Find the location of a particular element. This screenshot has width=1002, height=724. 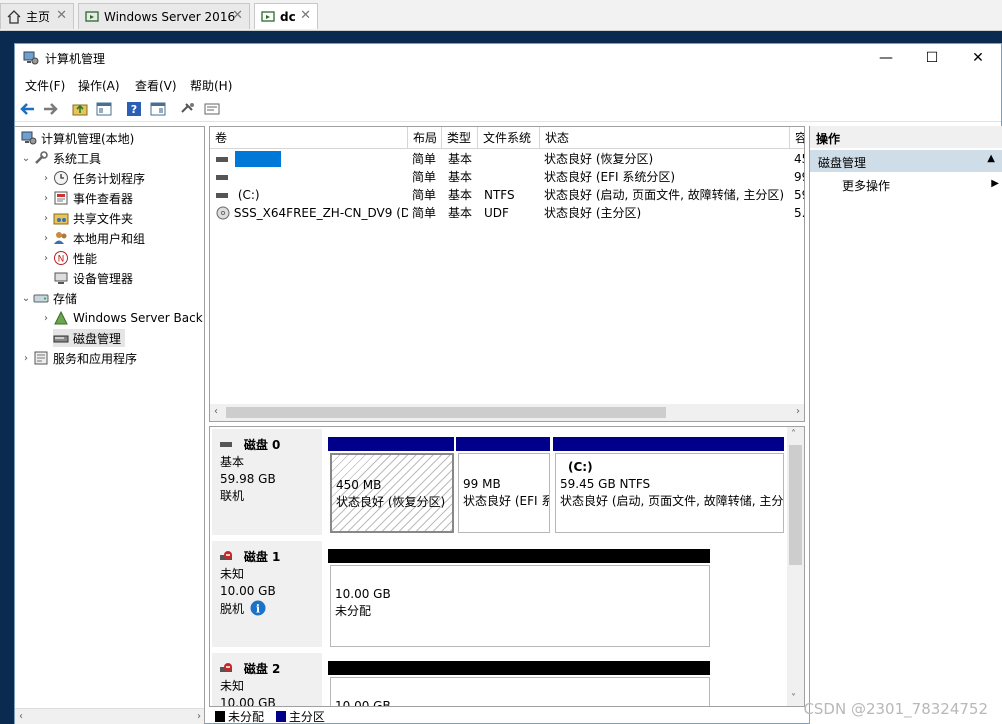

shared-folder-icon is located at coordinates (61, 219).